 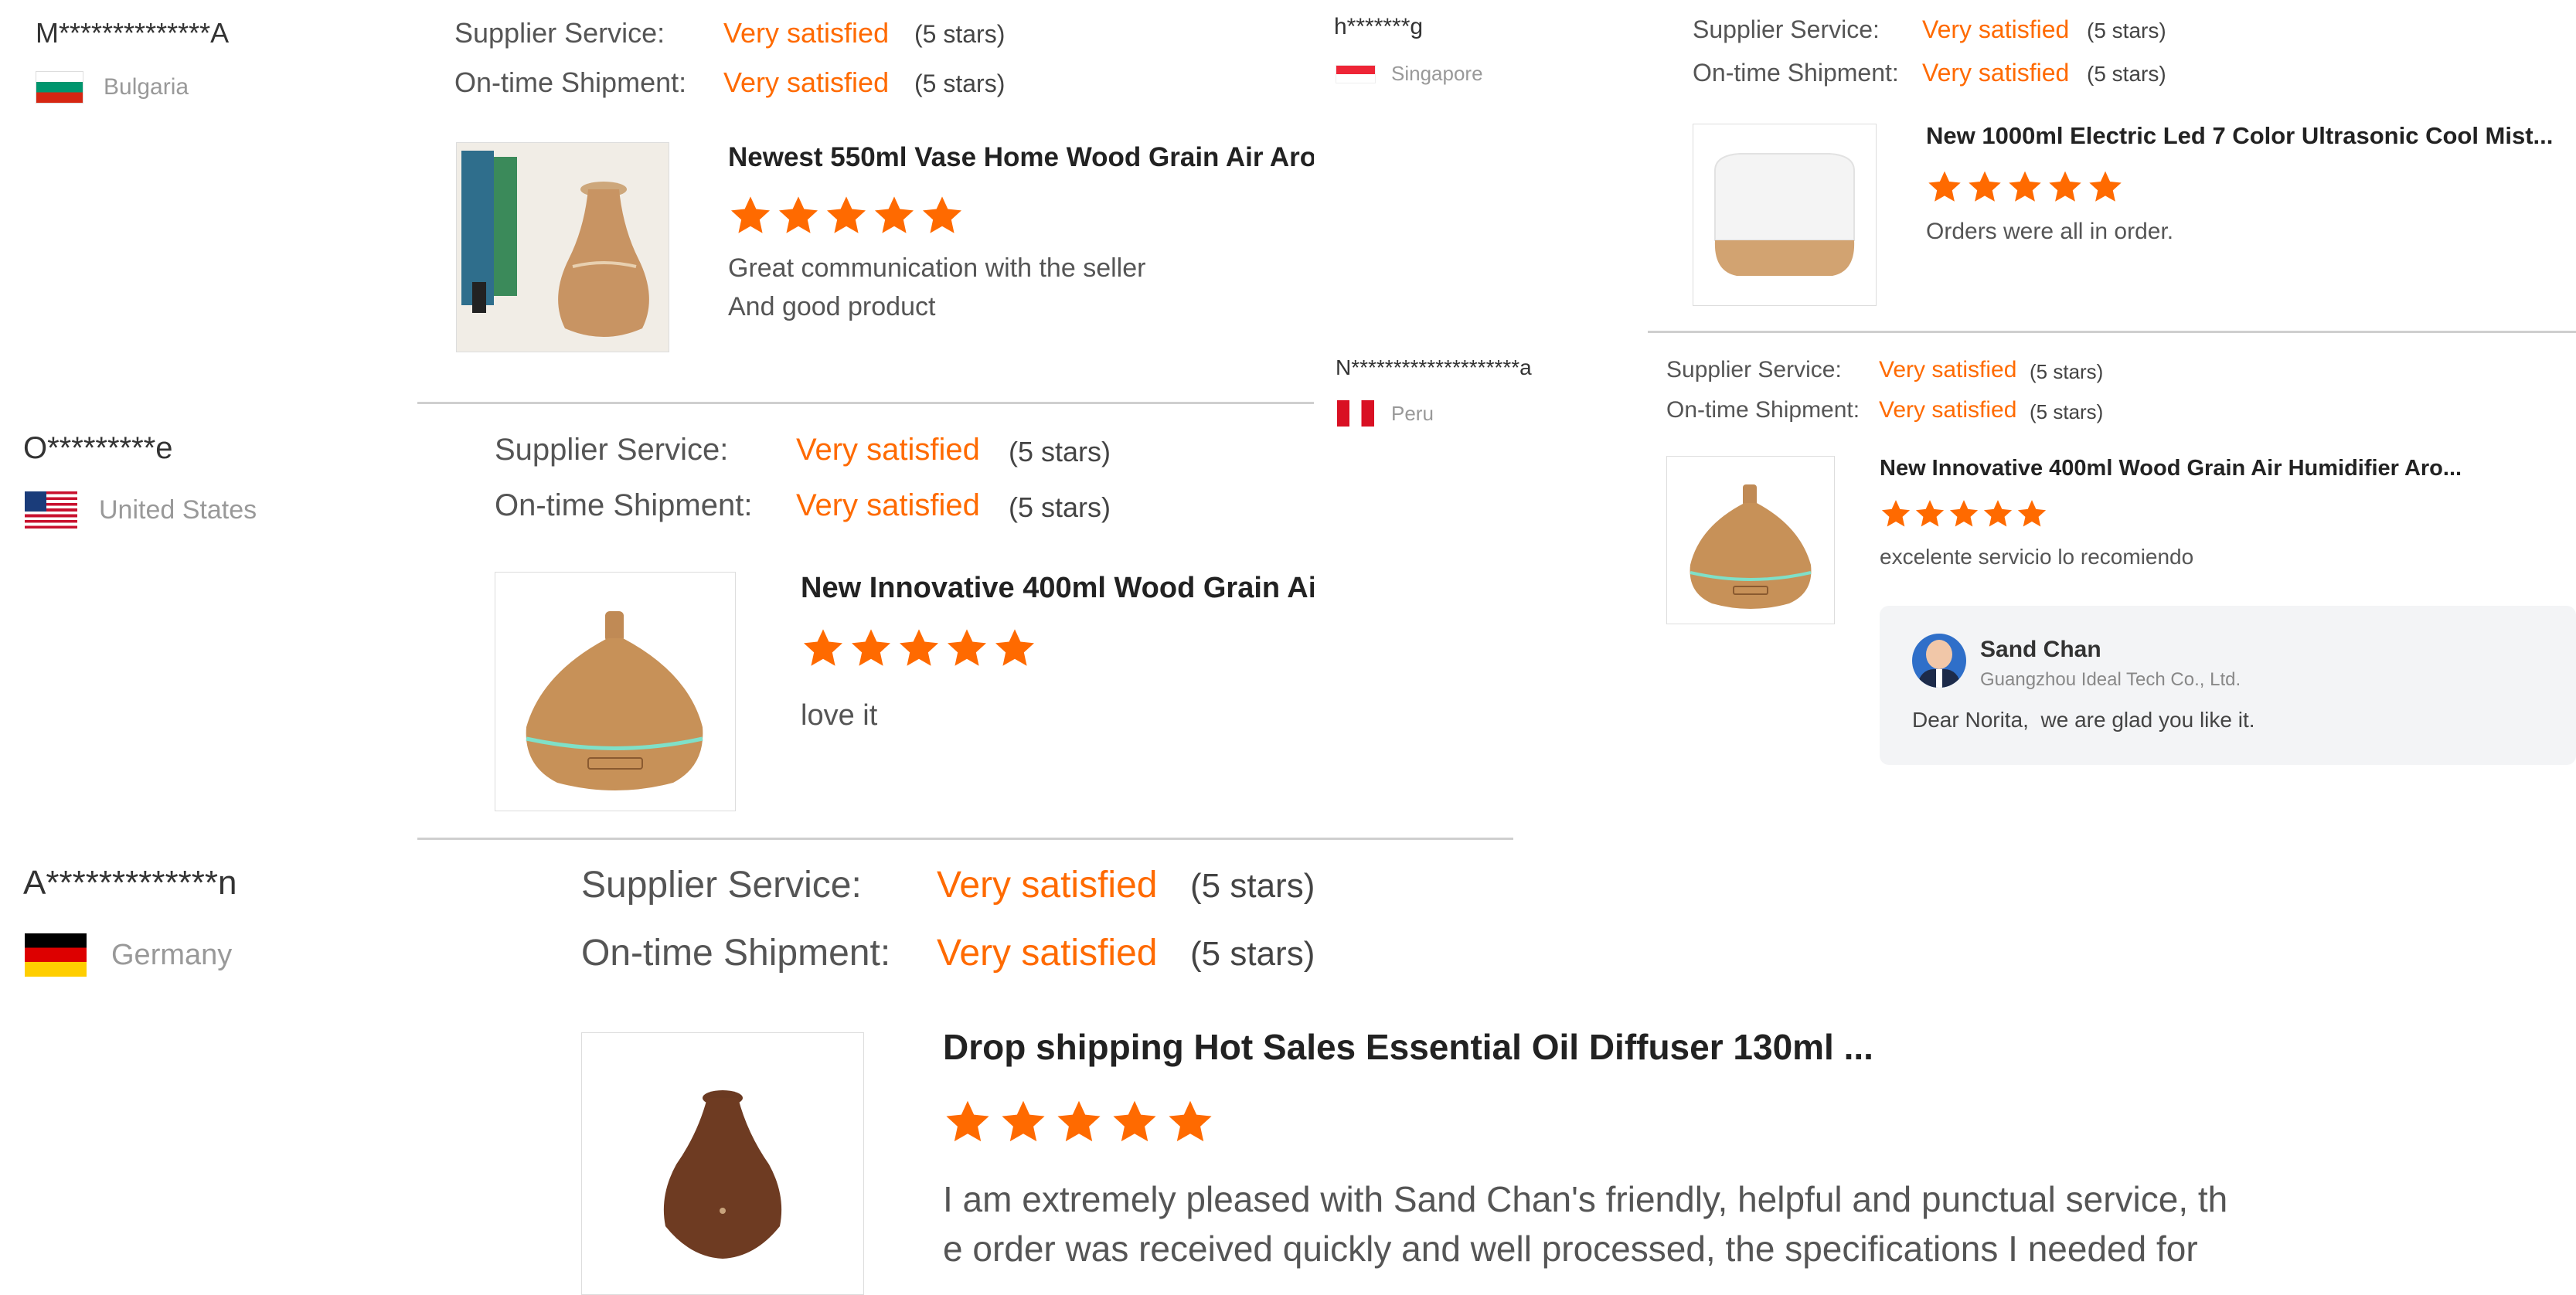 What do you see at coordinates (133, 33) in the screenshot?
I see `reviewer-name: M**************A` at bounding box center [133, 33].